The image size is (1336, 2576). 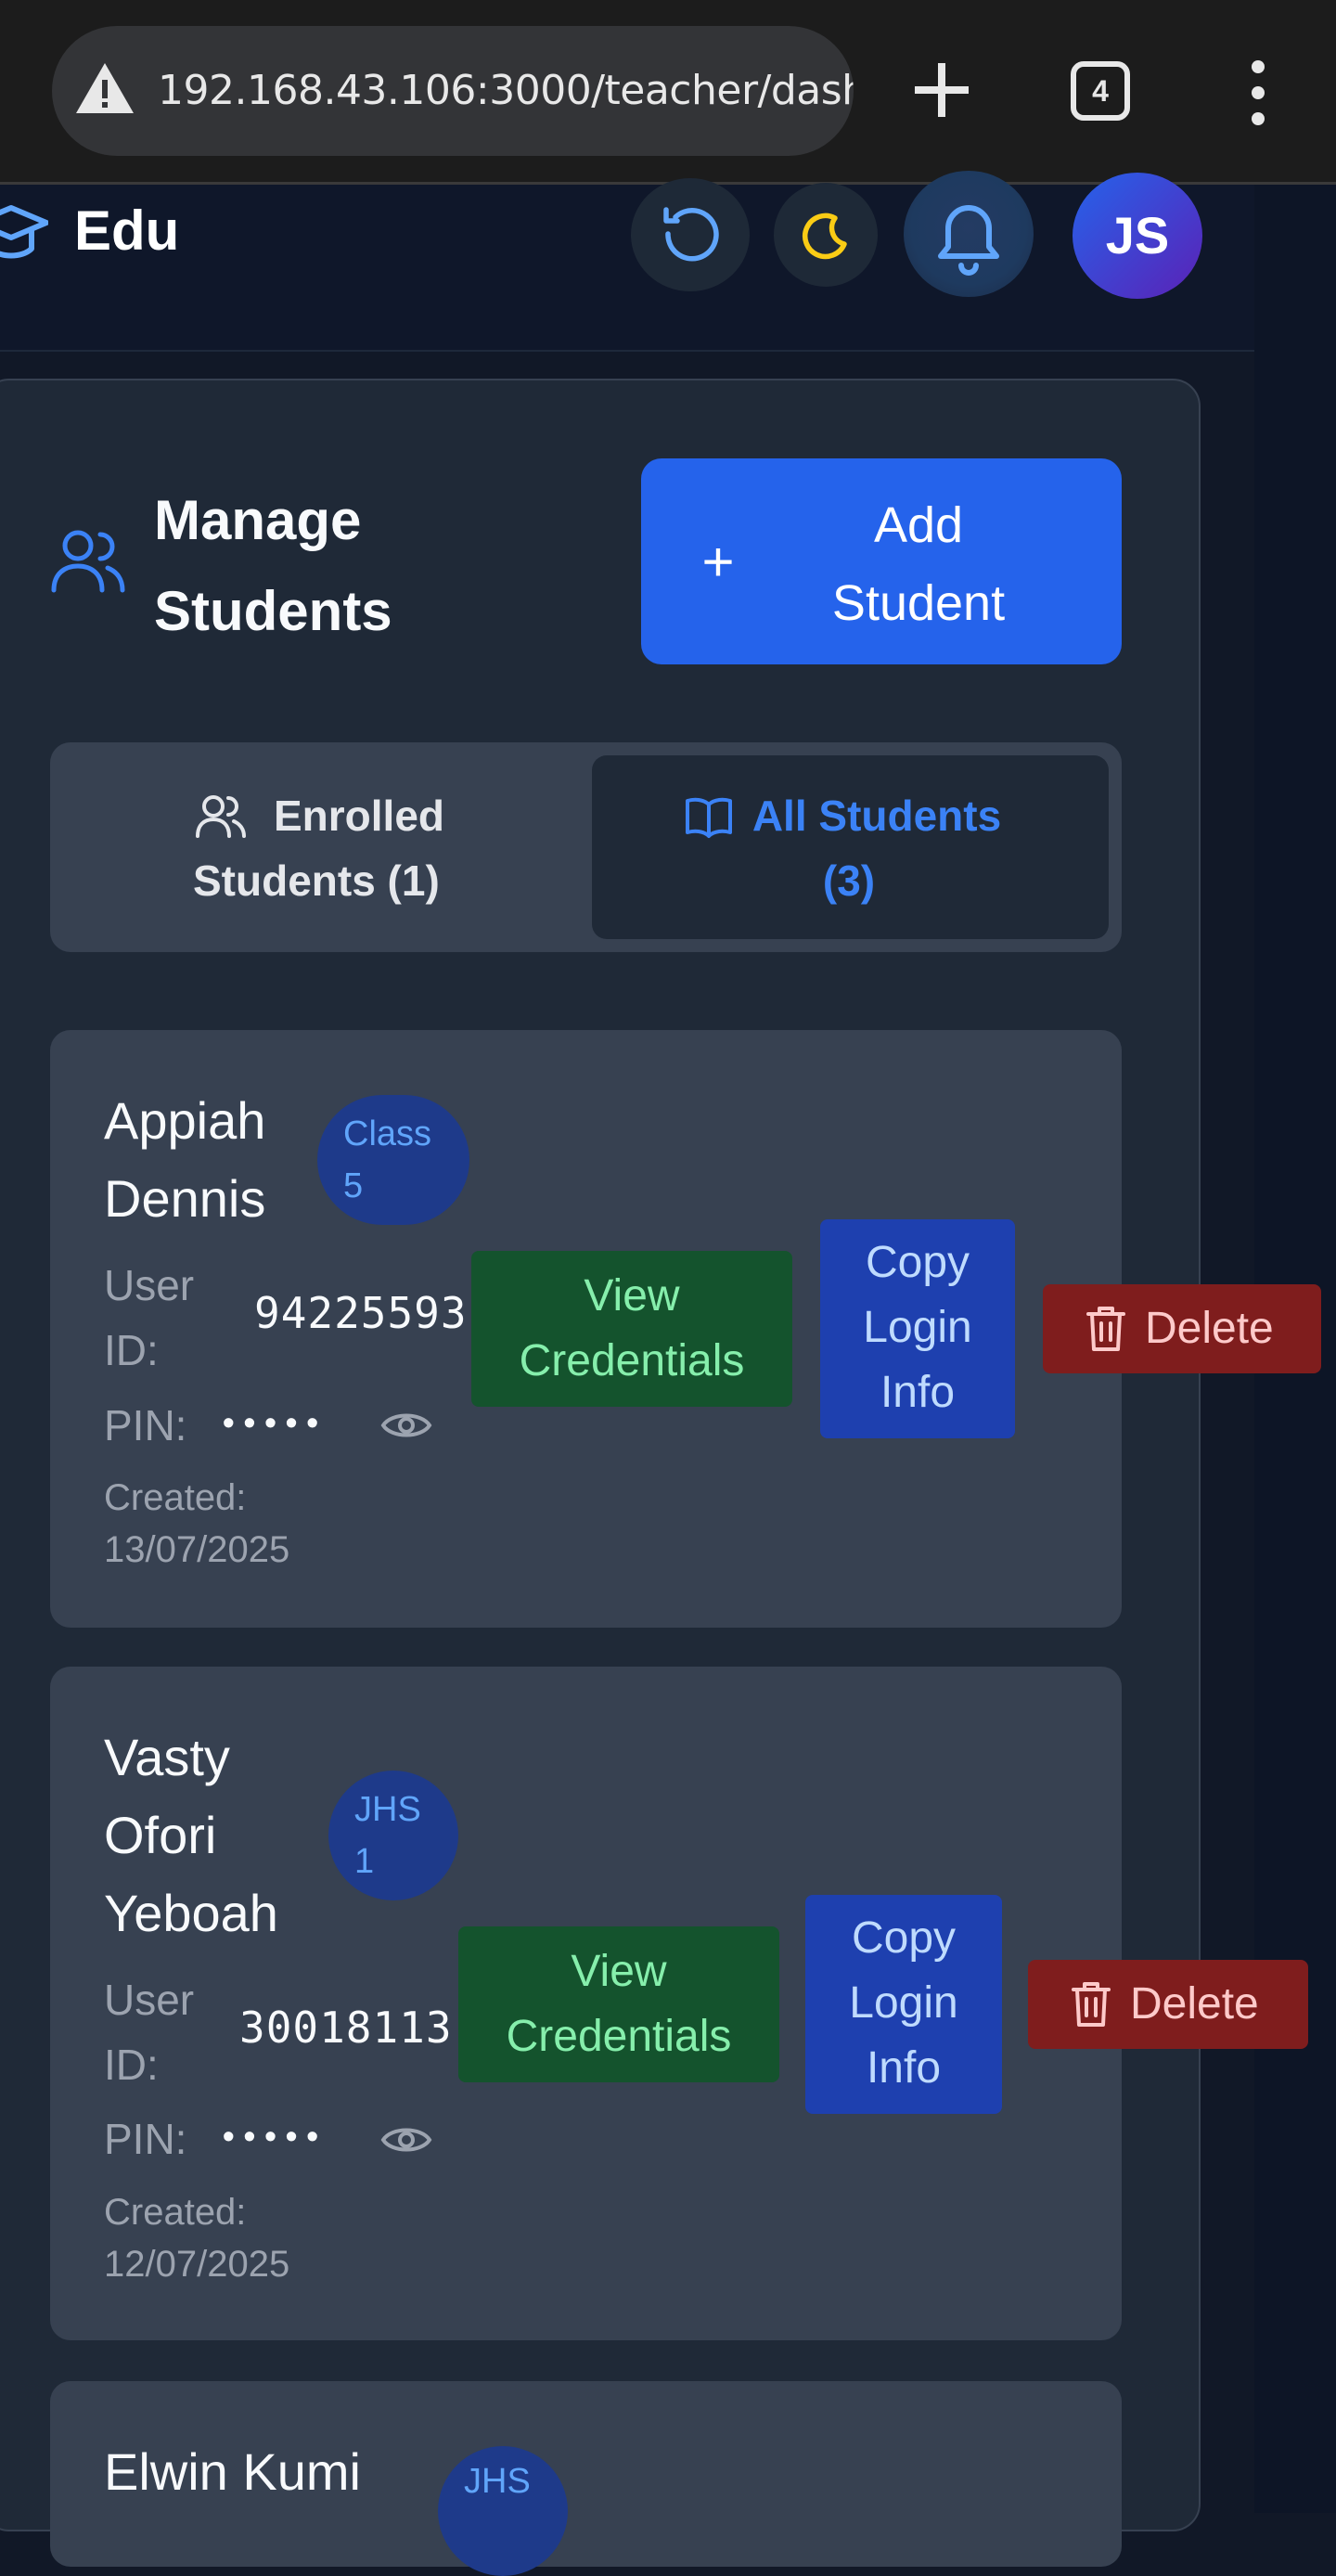 What do you see at coordinates (969, 240) in the screenshot?
I see `bell-icon` at bounding box center [969, 240].